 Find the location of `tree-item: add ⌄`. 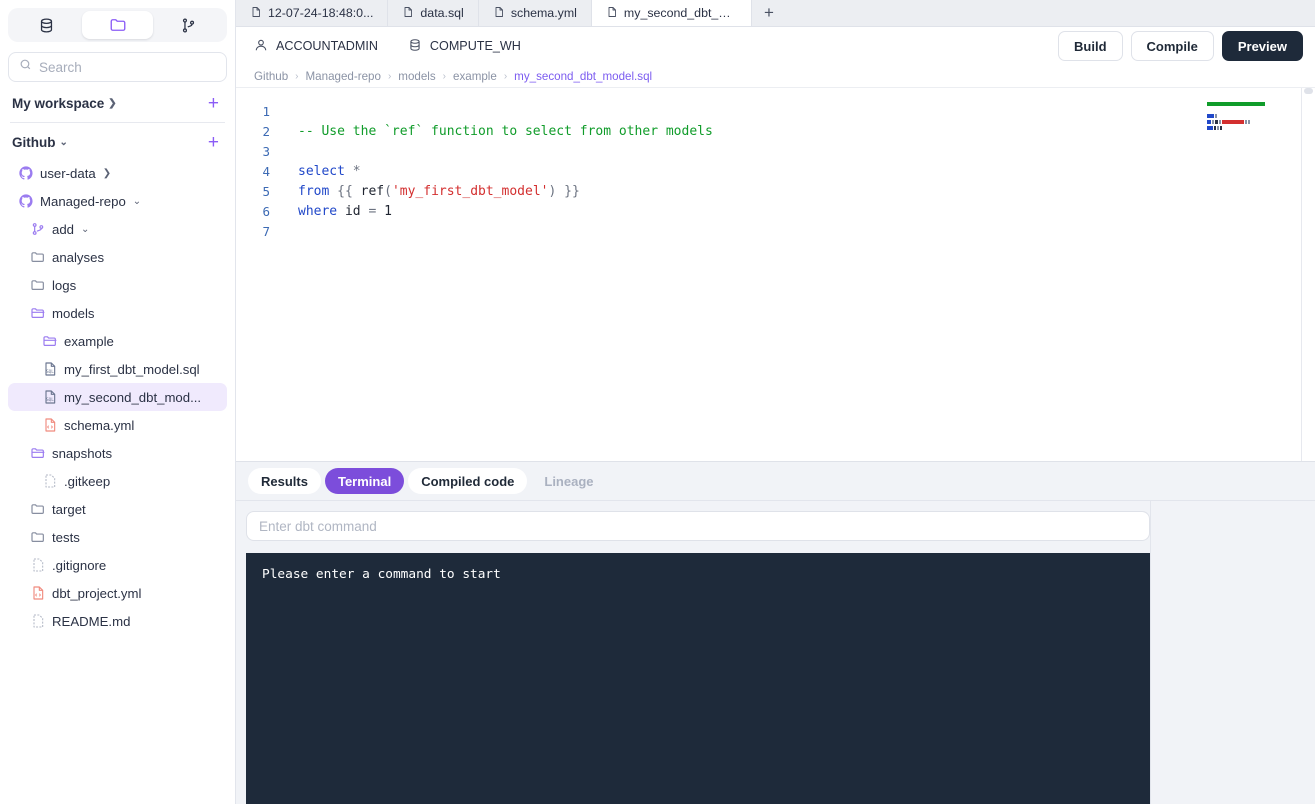

tree-item: add ⌄ is located at coordinates (117, 229).